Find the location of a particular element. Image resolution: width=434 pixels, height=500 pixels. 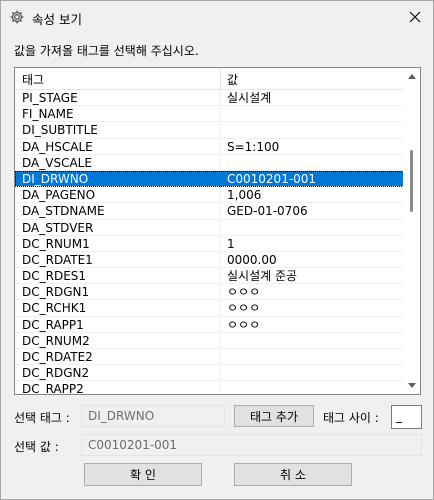

tag-cell: DI_SUBTITLE is located at coordinates (60, 130).